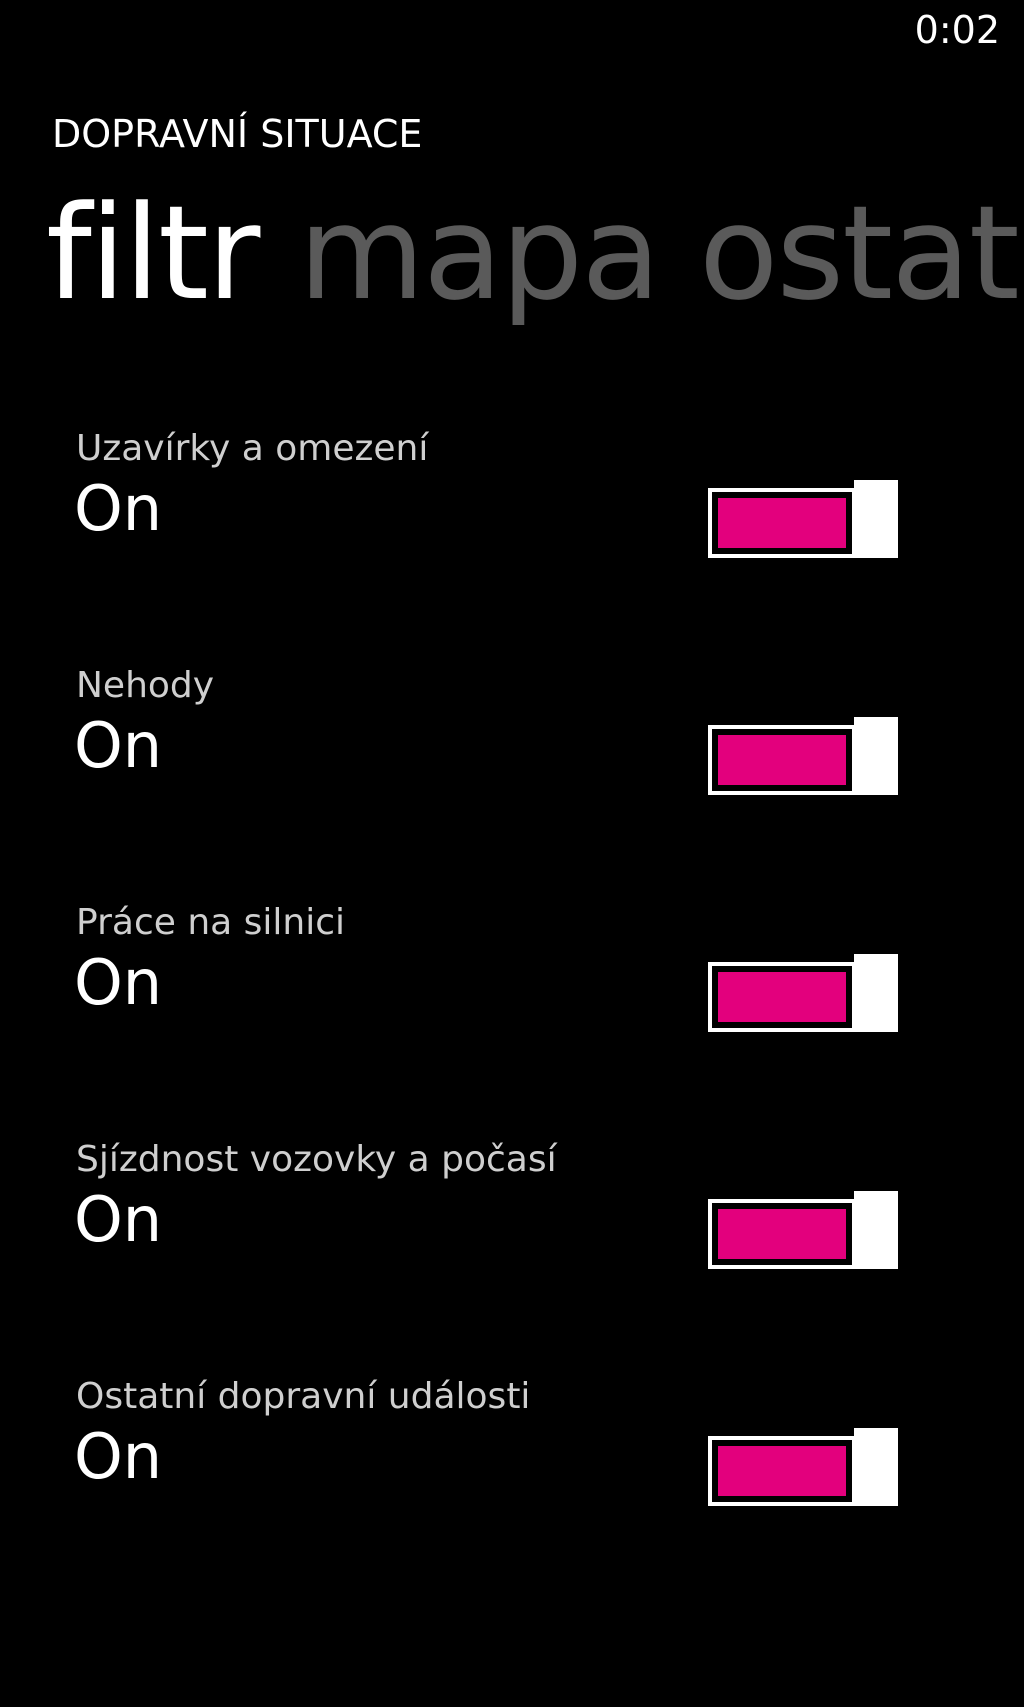 This screenshot has height=1707, width=1024. What do you see at coordinates (479, 253) in the screenshot?
I see `tab-mapa: mapa` at bounding box center [479, 253].